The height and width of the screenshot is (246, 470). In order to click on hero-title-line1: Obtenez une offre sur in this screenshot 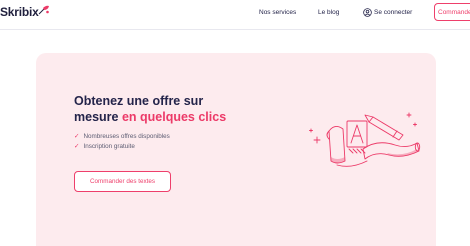, I will do `click(139, 101)`.